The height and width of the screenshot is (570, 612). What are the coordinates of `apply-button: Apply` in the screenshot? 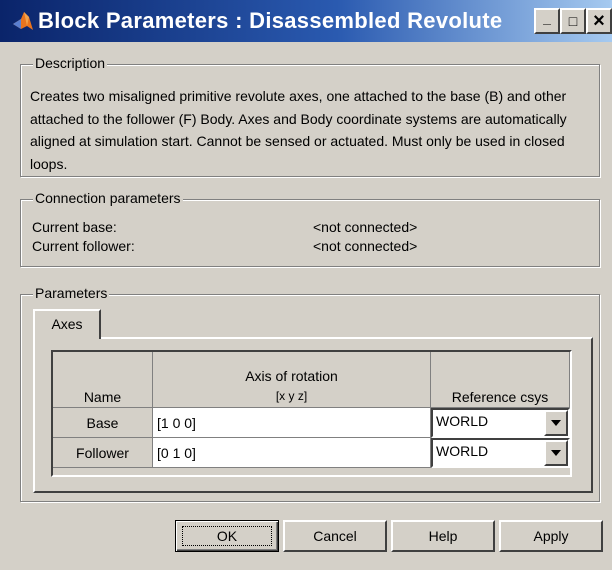 It's located at (551, 536).